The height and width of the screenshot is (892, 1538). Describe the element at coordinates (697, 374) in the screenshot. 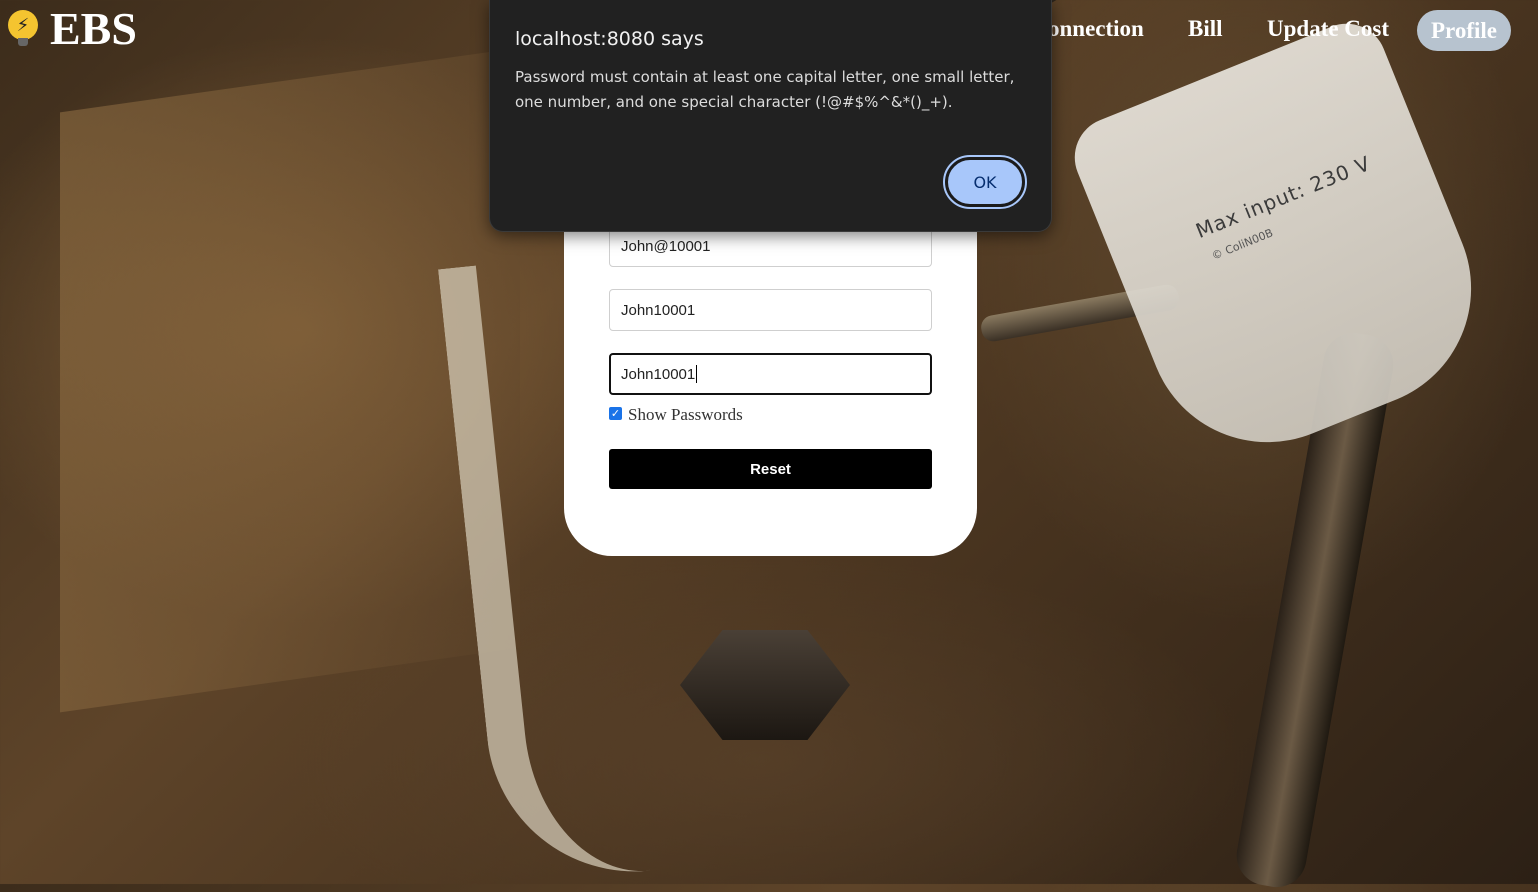

I see `text-caret` at that location.